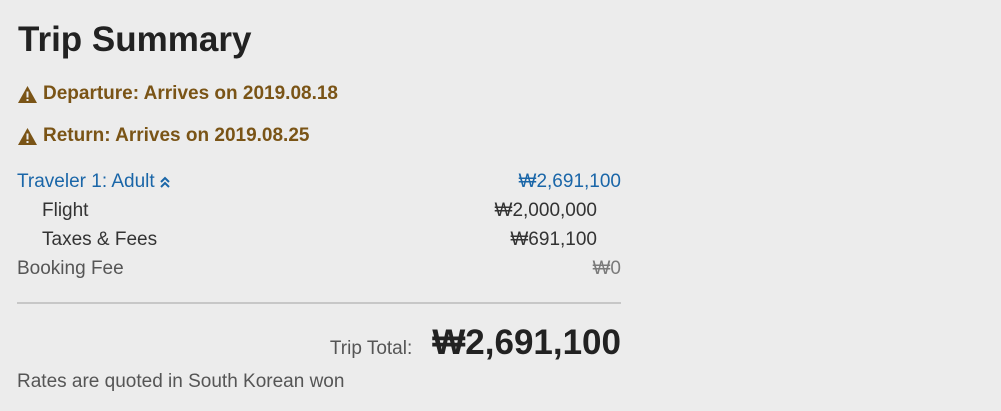 The width and height of the screenshot is (1001, 411). What do you see at coordinates (319, 240) in the screenshot?
I see `line-item-taxes: Taxes & Fees ₩691,100` at bounding box center [319, 240].